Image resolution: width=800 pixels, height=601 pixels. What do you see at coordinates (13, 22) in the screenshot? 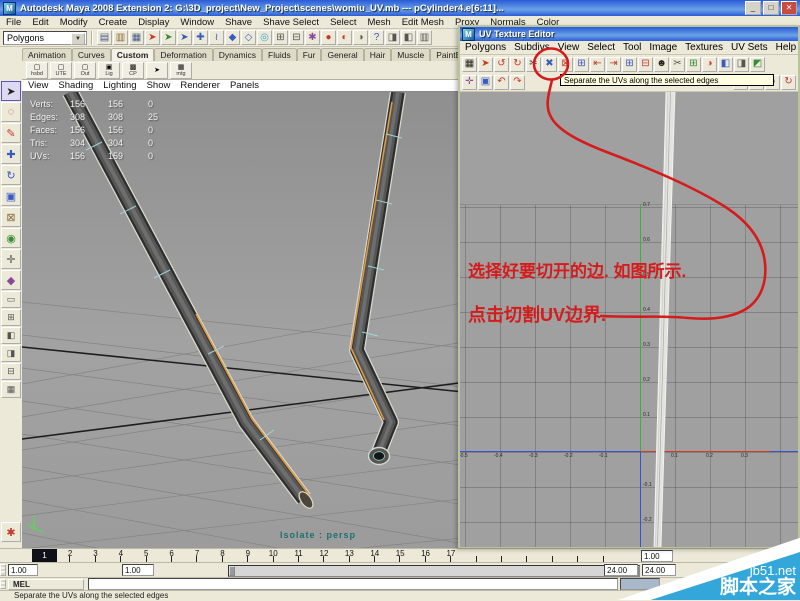
I see `menu-file: File` at bounding box center [13, 22].